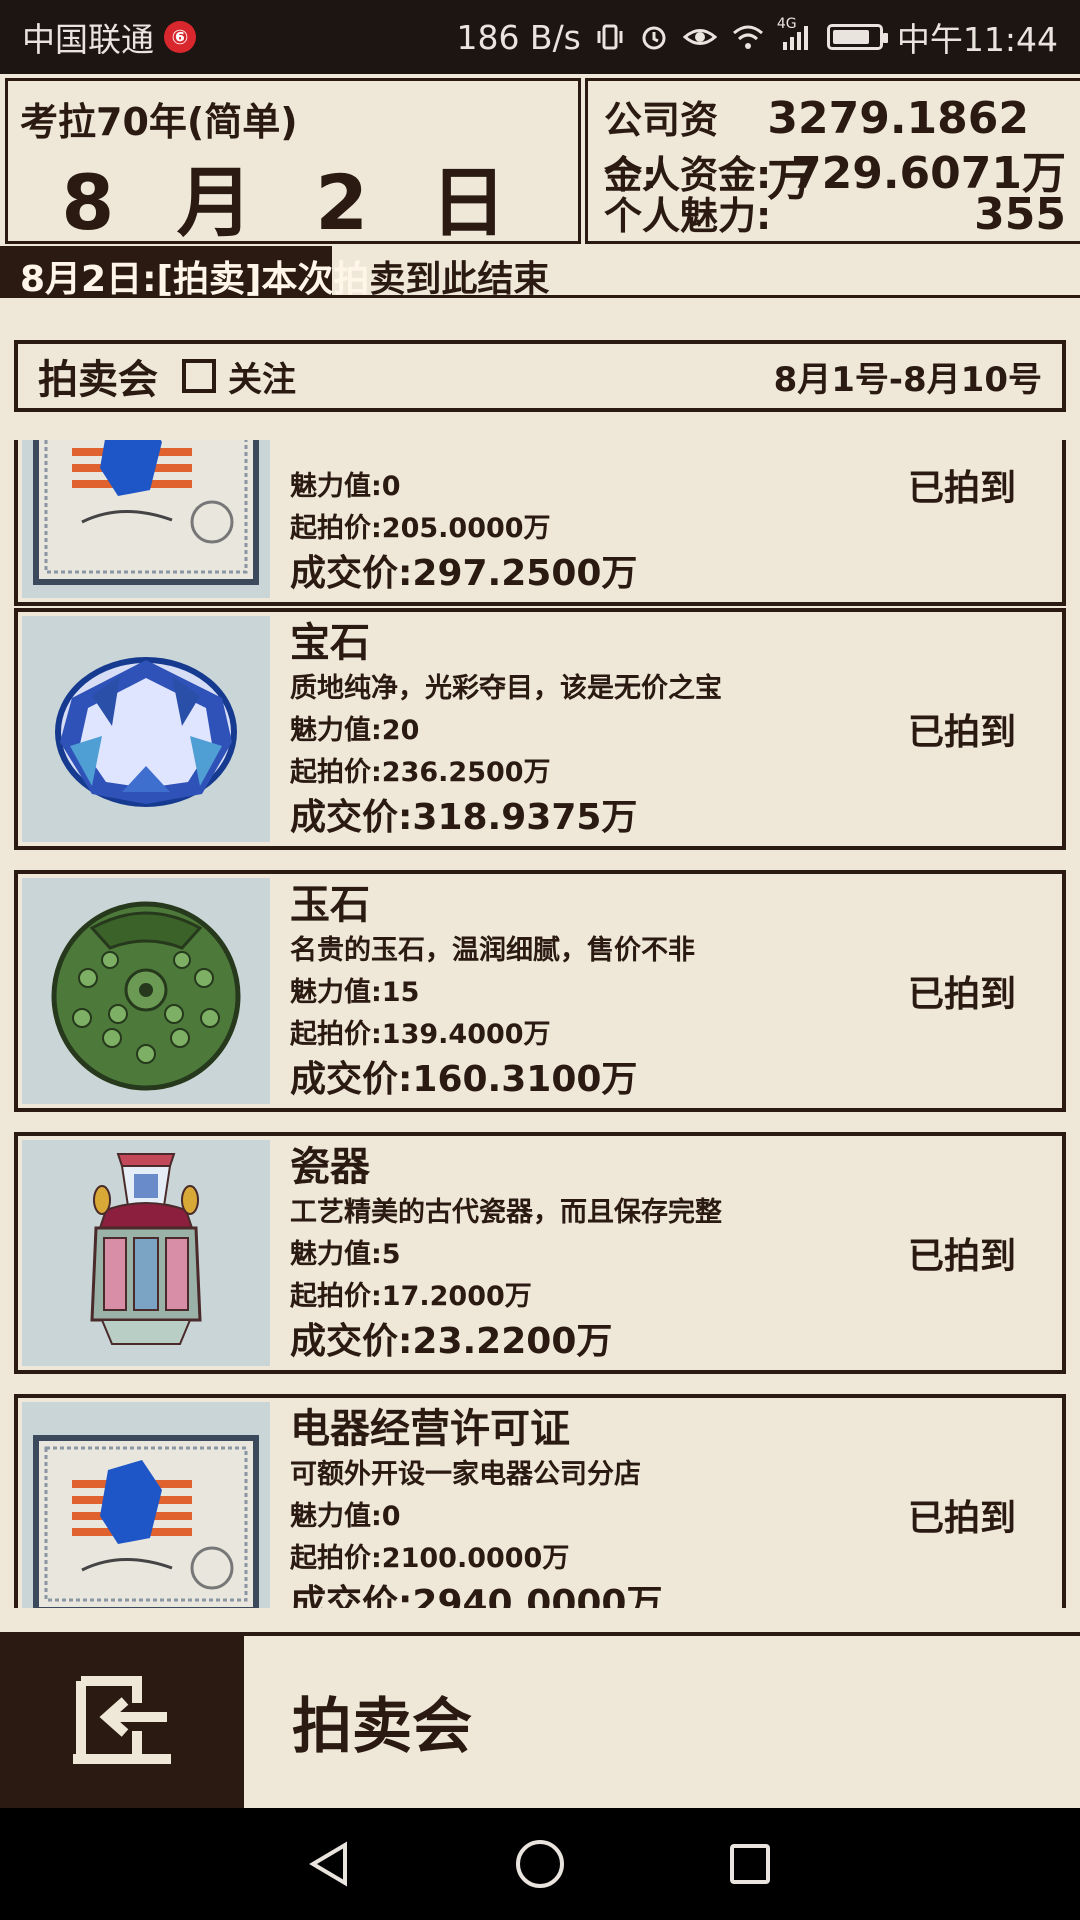 Image resolution: width=1080 pixels, height=1920 pixels. I want to click on wifi-icon, so click(748, 37).